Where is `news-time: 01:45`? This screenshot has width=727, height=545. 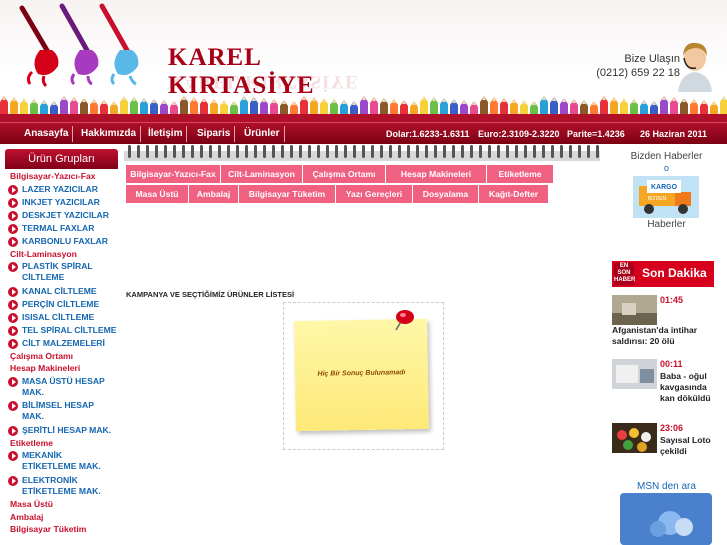 news-time: 01:45 is located at coordinates (672, 300).